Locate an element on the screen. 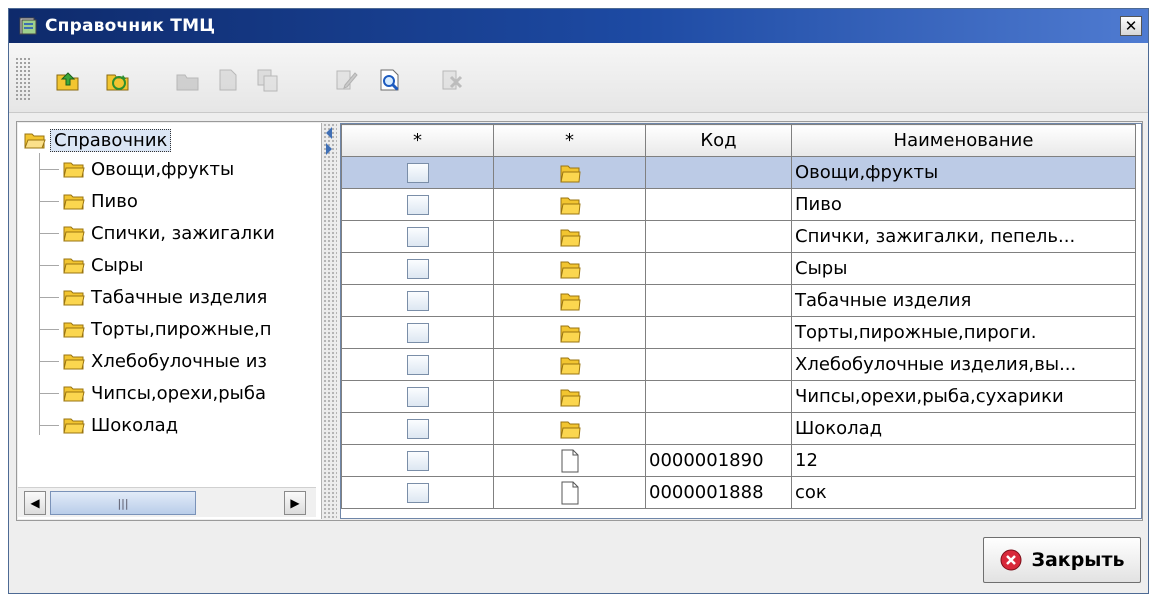  folder-up-button is located at coordinates (68, 80).